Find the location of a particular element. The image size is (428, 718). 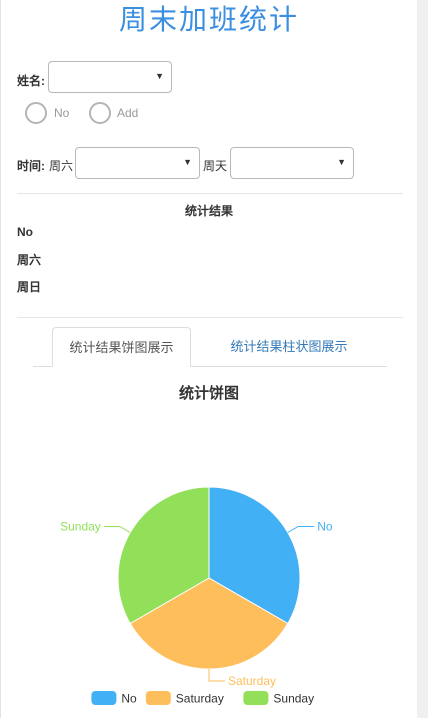

legend-label-saturday: Saturday is located at coordinates (200, 699).